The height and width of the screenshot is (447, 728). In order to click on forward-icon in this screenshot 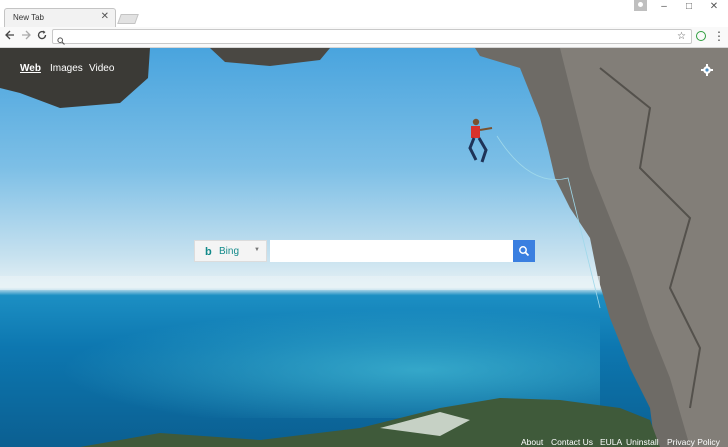, I will do `click(26, 37)`.